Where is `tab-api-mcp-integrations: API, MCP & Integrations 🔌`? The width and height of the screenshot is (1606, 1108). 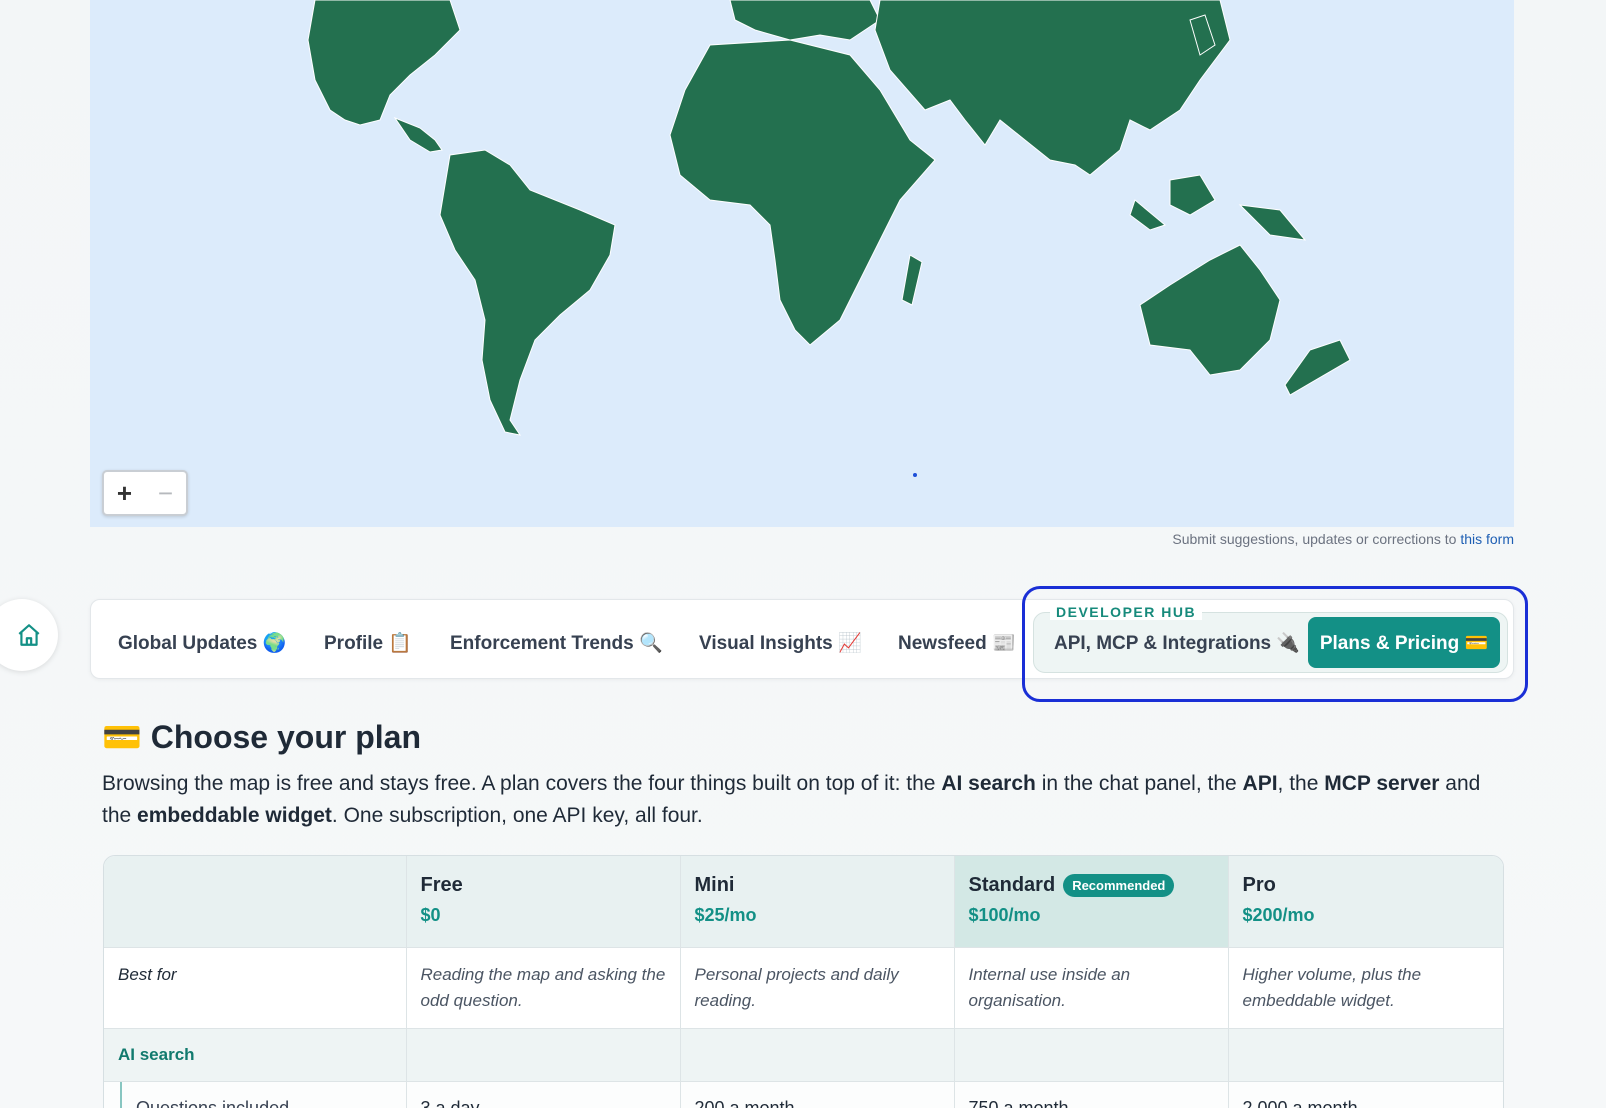
tab-api-mcp-integrations: API, MCP & Integrations 🔌 is located at coordinates (1177, 643).